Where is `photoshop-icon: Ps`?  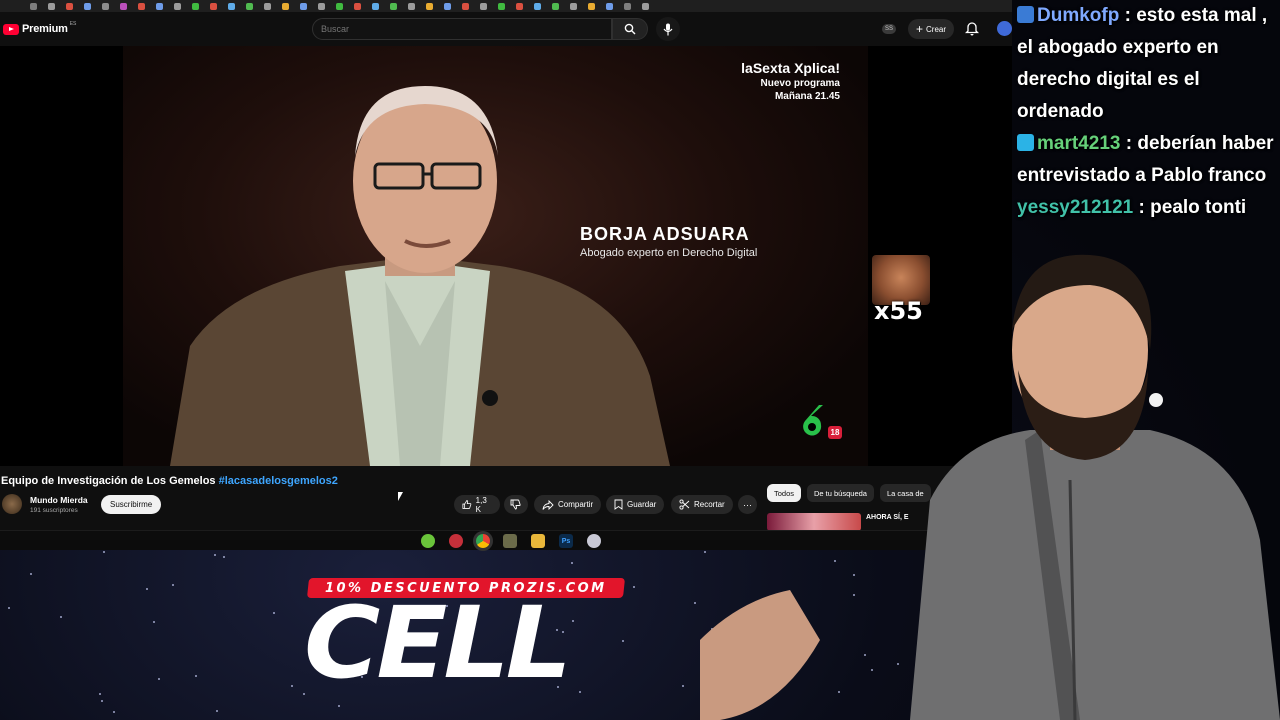
photoshop-icon: Ps is located at coordinates (566, 541).